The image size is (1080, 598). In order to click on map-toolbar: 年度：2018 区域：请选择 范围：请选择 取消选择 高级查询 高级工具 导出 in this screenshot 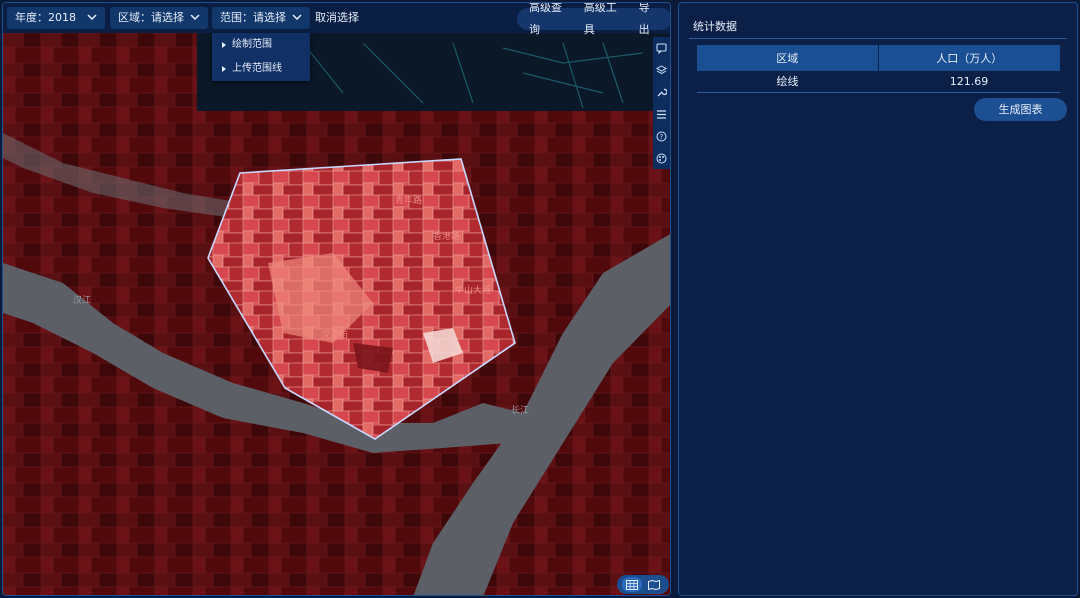, I will do `click(336, 19)`.